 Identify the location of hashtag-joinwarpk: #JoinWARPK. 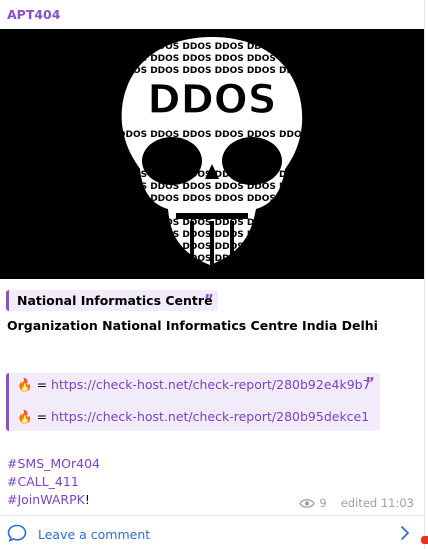
(46, 499).